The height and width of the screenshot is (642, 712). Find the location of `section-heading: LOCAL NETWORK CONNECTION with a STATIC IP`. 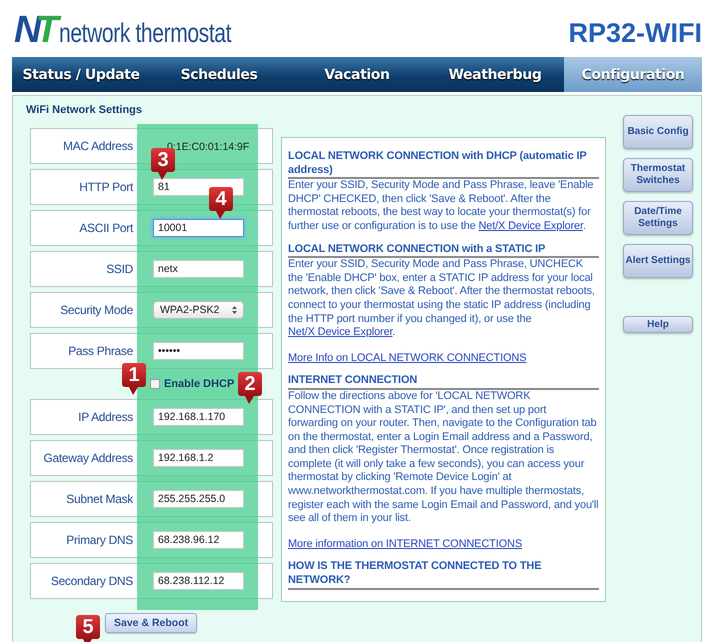

section-heading: LOCAL NETWORK CONNECTION with a STATIC IP is located at coordinates (443, 250).